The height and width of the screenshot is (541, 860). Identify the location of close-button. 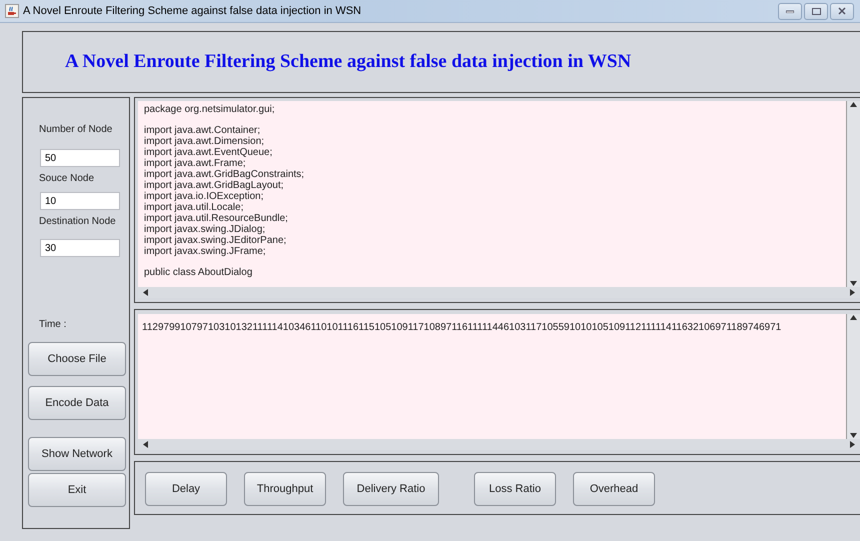
(842, 11).